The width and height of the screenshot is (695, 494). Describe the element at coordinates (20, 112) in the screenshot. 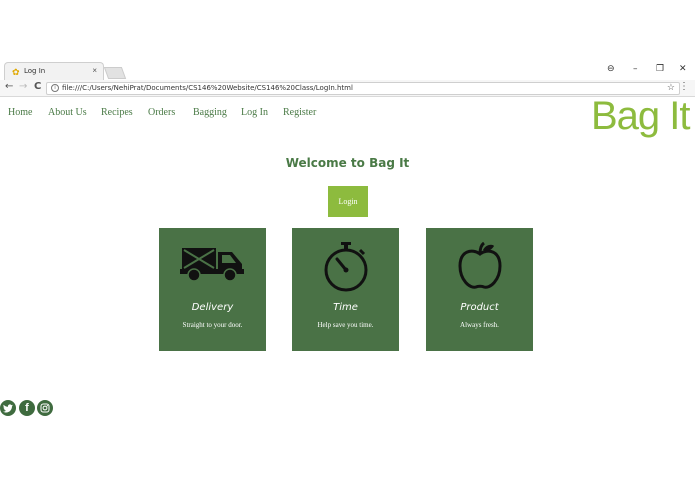

I see `nav-home: Home` at that location.